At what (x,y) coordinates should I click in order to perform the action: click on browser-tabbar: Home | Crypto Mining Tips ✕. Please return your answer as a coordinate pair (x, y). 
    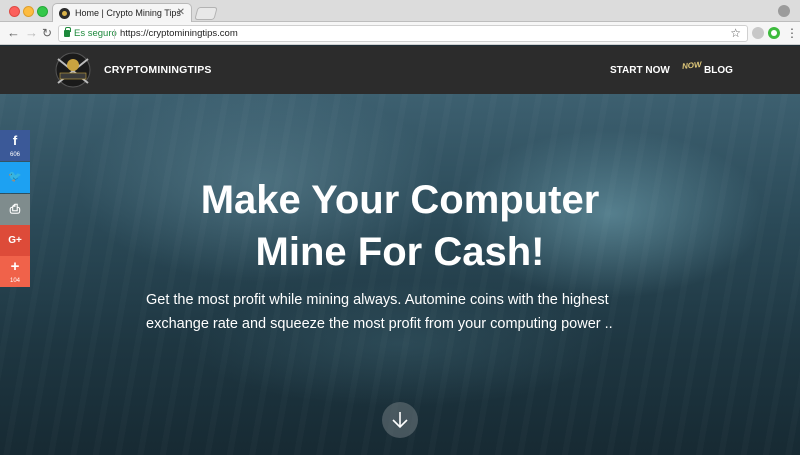
    Looking at the image, I should click on (400, 11).